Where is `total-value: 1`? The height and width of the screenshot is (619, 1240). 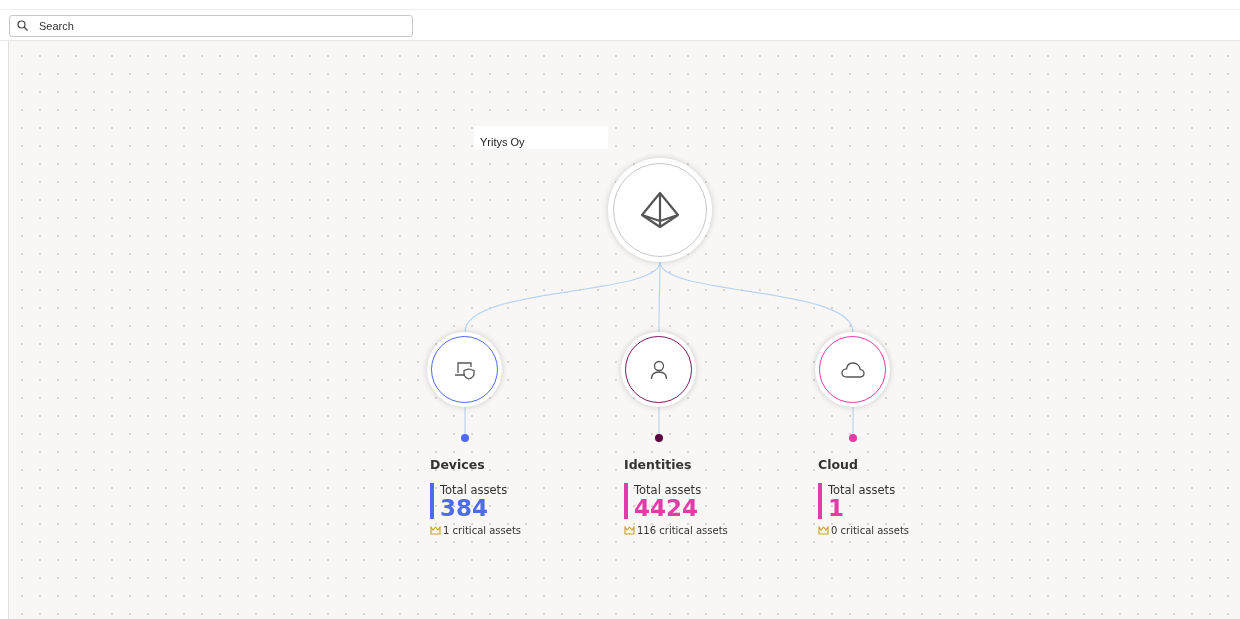
total-value: 1 is located at coordinates (836, 508).